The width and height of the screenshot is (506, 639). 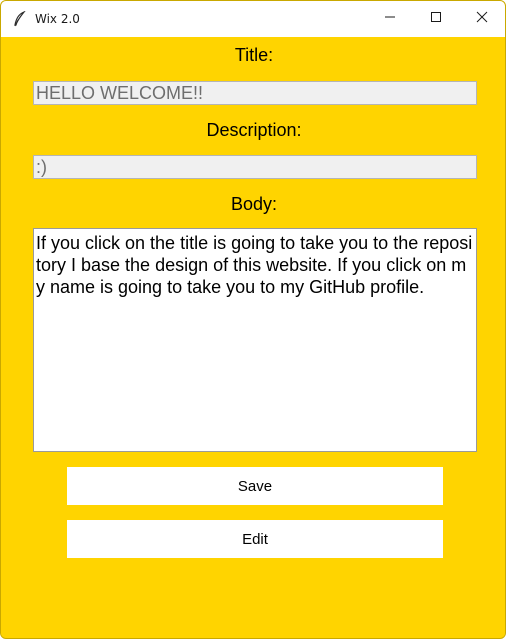 What do you see at coordinates (255, 486) in the screenshot?
I see `save-button: Save` at bounding box center [255, 486].